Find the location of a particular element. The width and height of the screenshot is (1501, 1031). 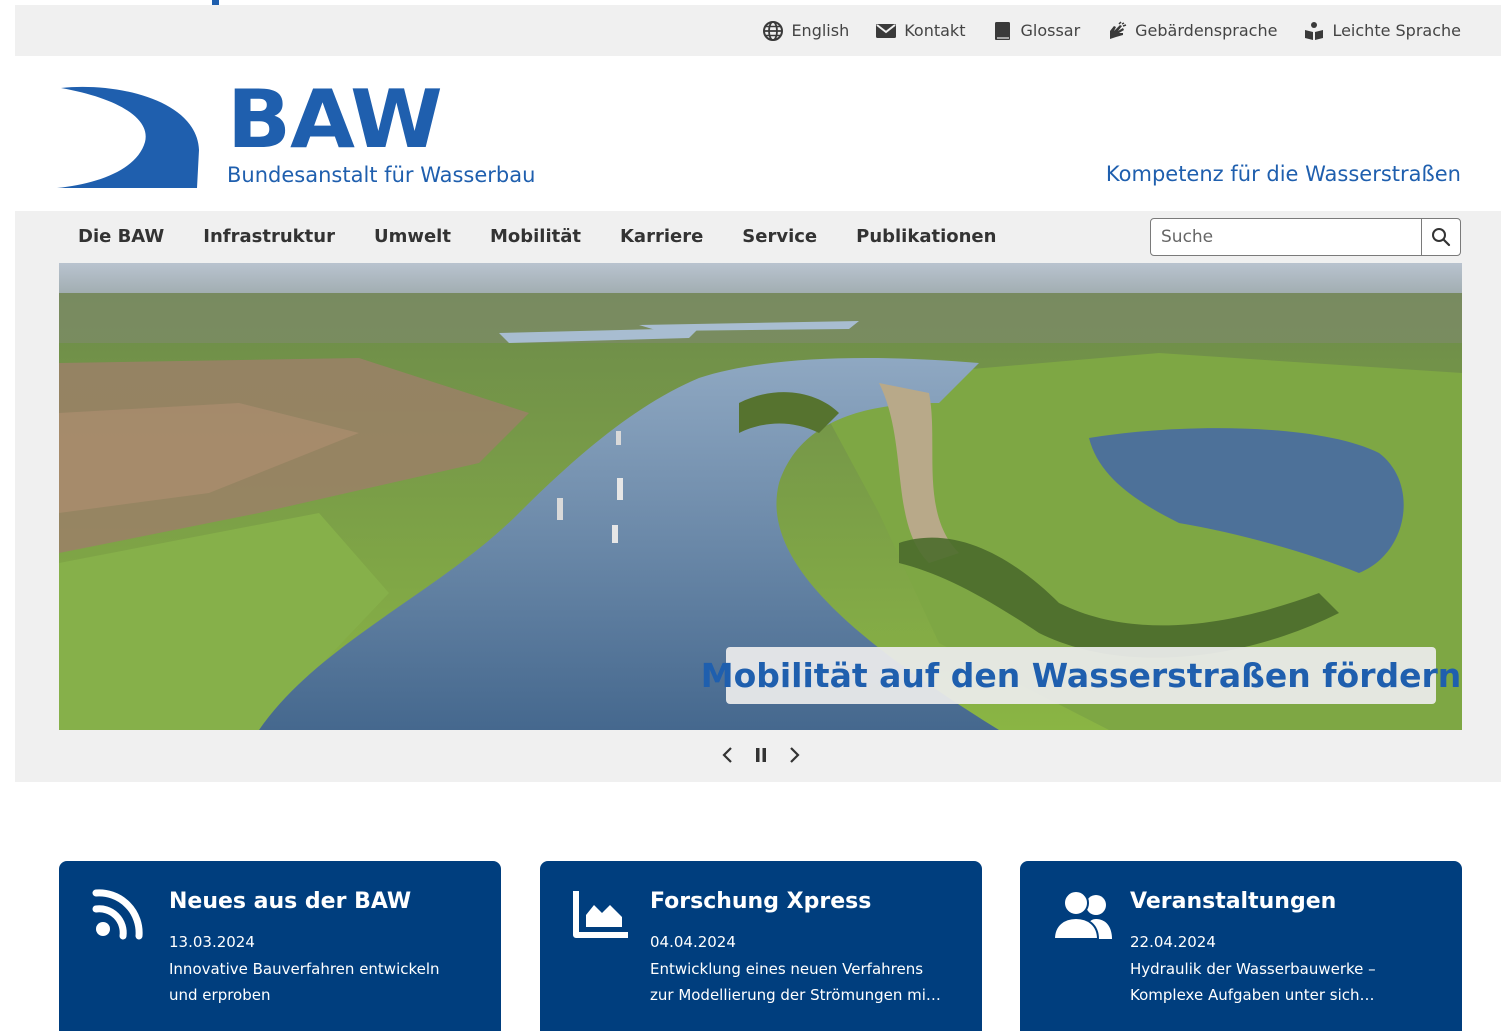

search-button is located at coordinates (1440, 237).